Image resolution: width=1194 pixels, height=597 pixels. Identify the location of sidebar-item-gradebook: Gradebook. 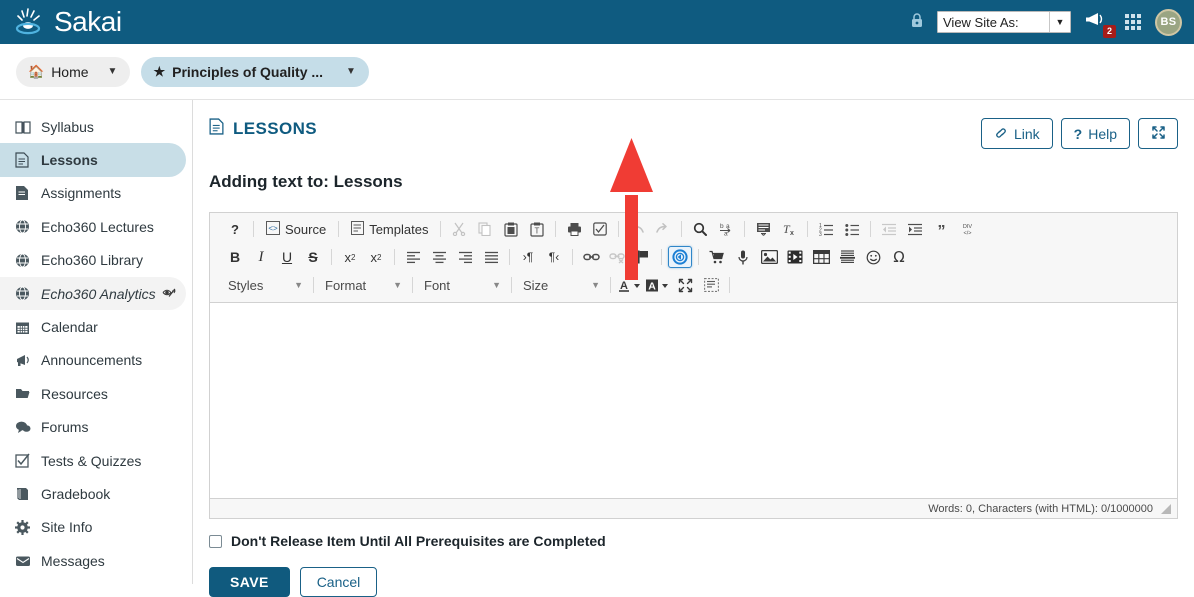
(93, 493).